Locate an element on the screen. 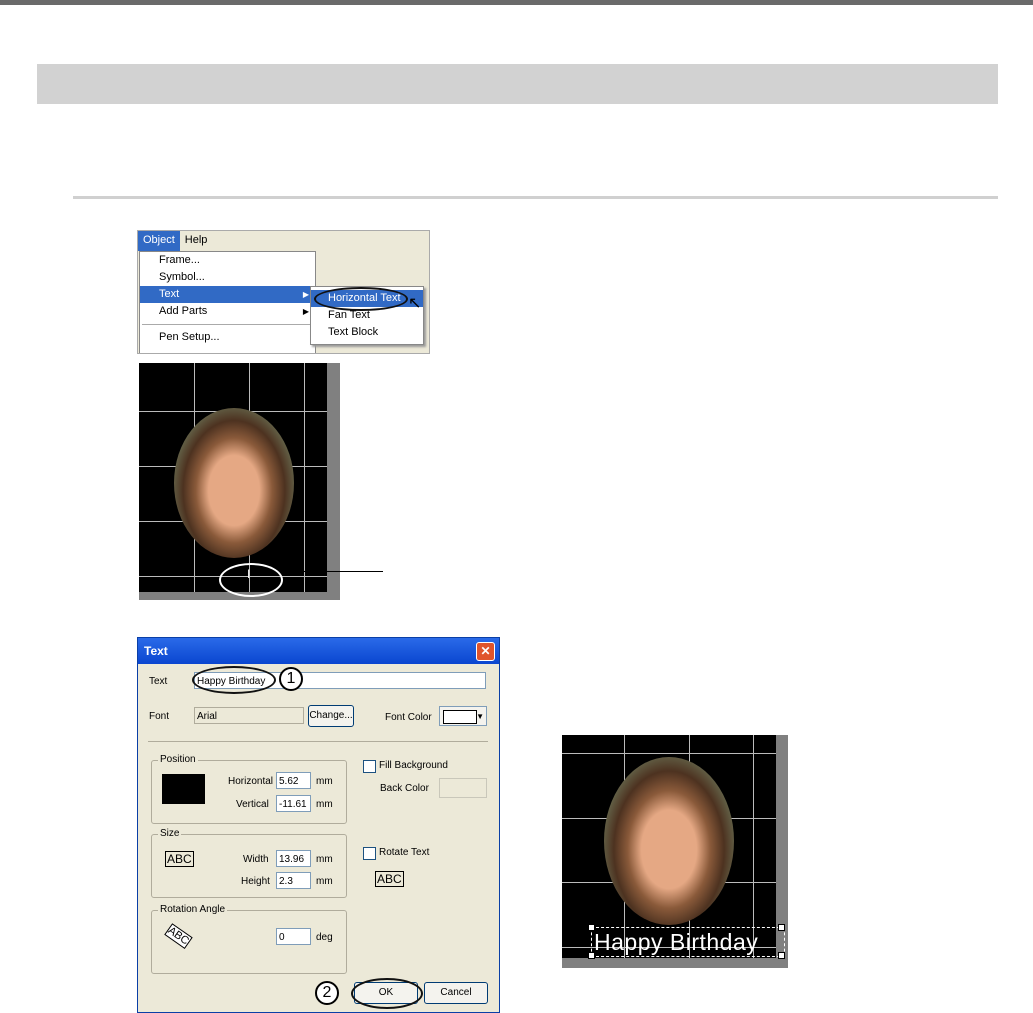 This screenshot has width=1033, height=1013. unit-label: deg is located at coordinates (324, 937).